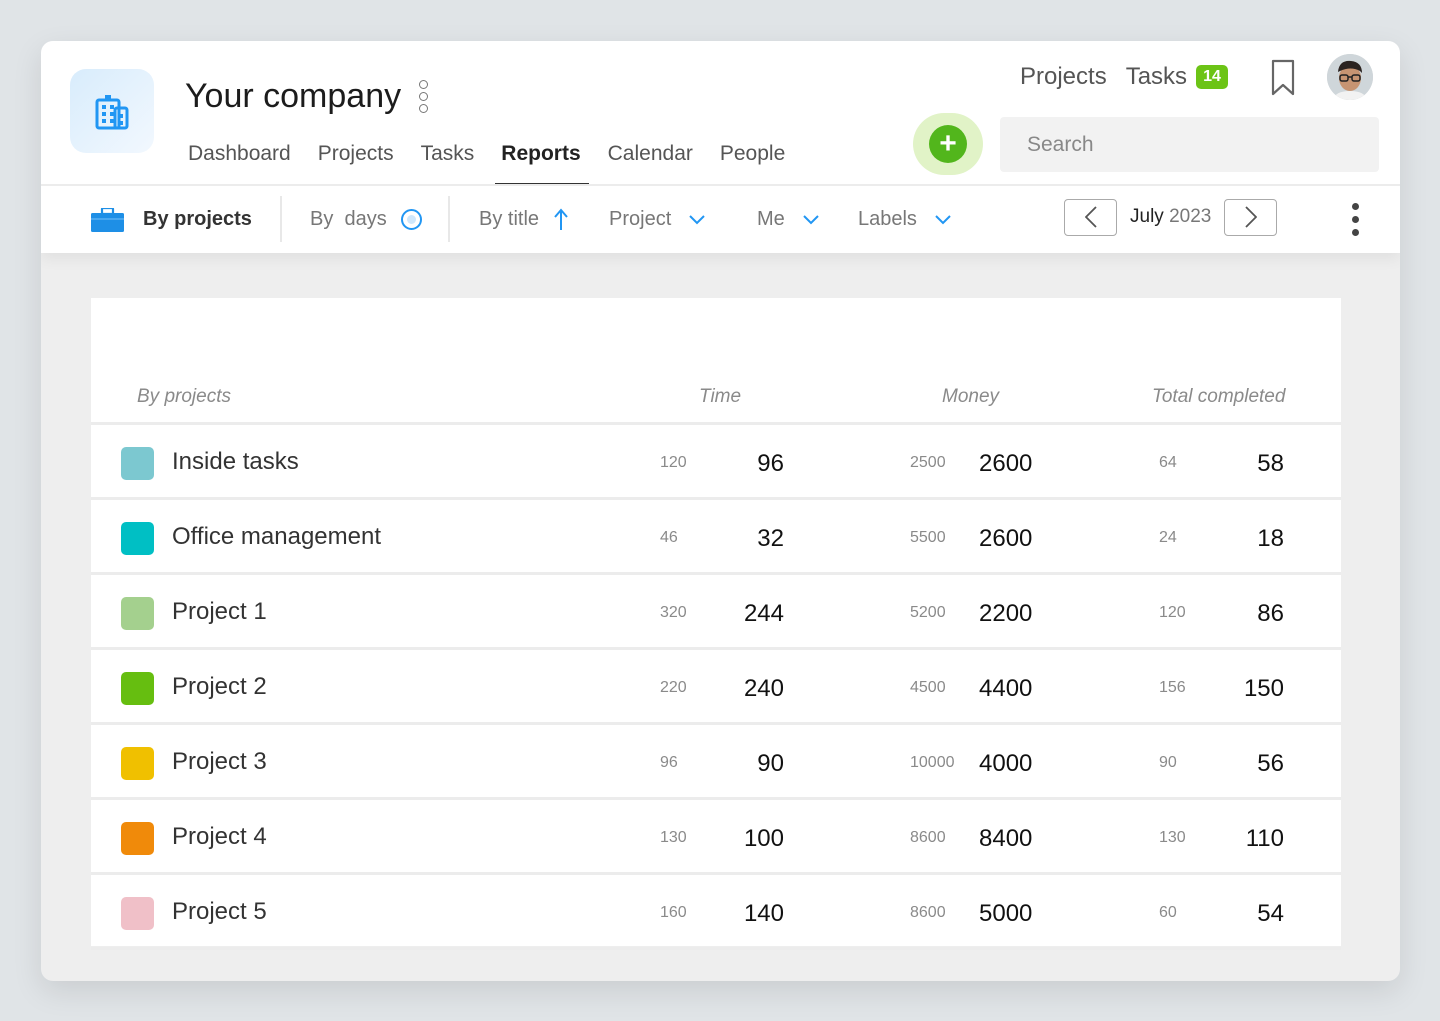 The image size is (1440, 1021). Describe the element at coordinates (669, 762) in the screenshot. I see `time-planned: 96` at that location.